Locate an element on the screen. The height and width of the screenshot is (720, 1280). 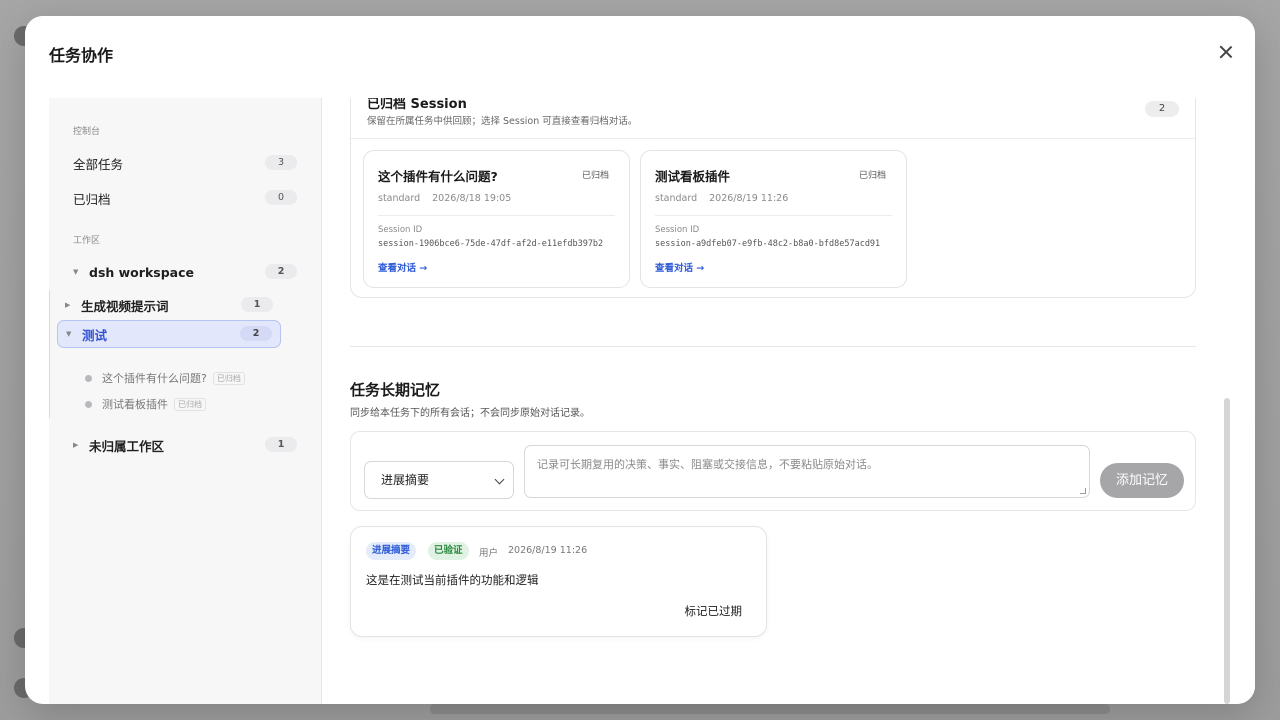
chevron-down-icon is located at coordinates (499, 479).